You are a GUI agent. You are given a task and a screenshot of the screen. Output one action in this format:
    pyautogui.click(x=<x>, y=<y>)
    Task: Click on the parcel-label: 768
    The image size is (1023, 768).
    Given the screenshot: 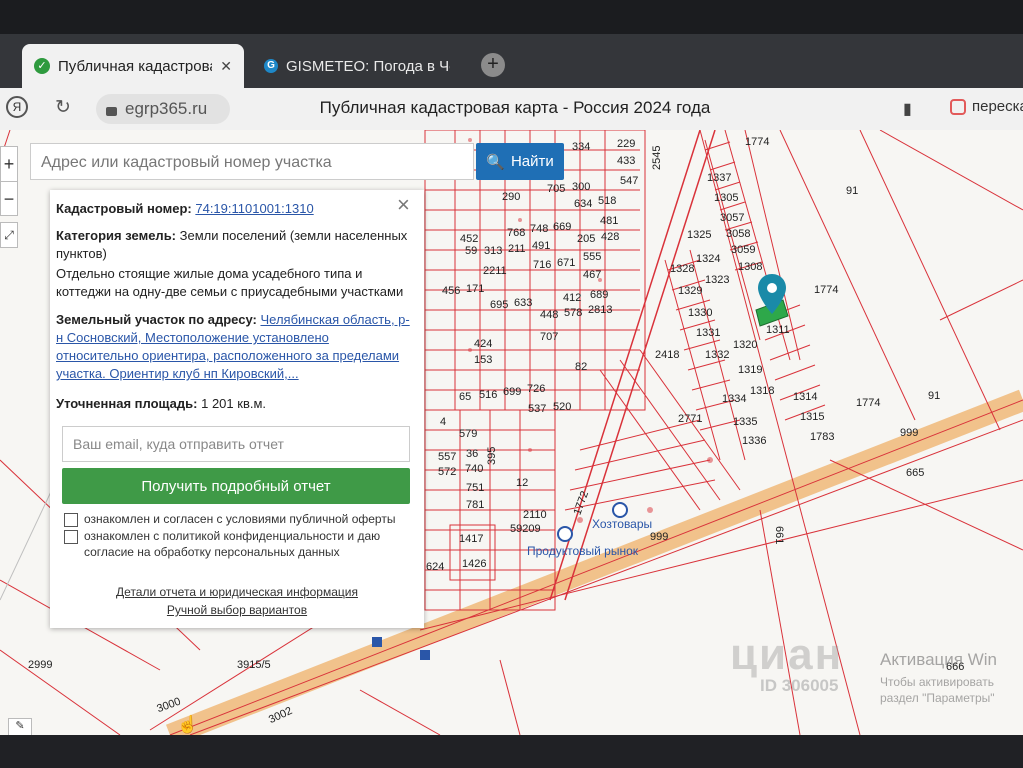 What is the action you would take?
    pyautogui.click(x=516, y=233)
    